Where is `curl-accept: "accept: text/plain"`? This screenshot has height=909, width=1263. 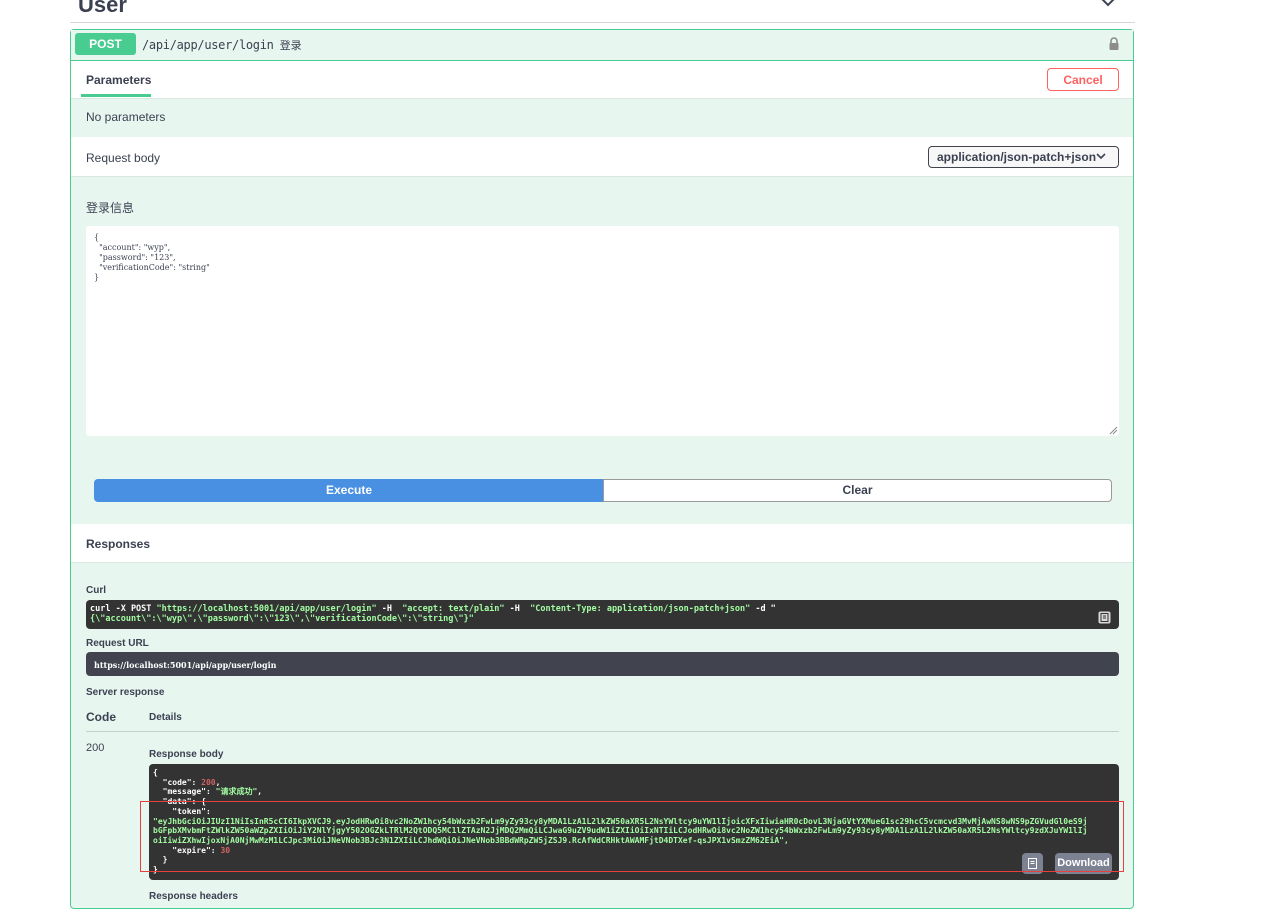
curl-accept: "accept: text/plain" is located at coordinates (453, 609).